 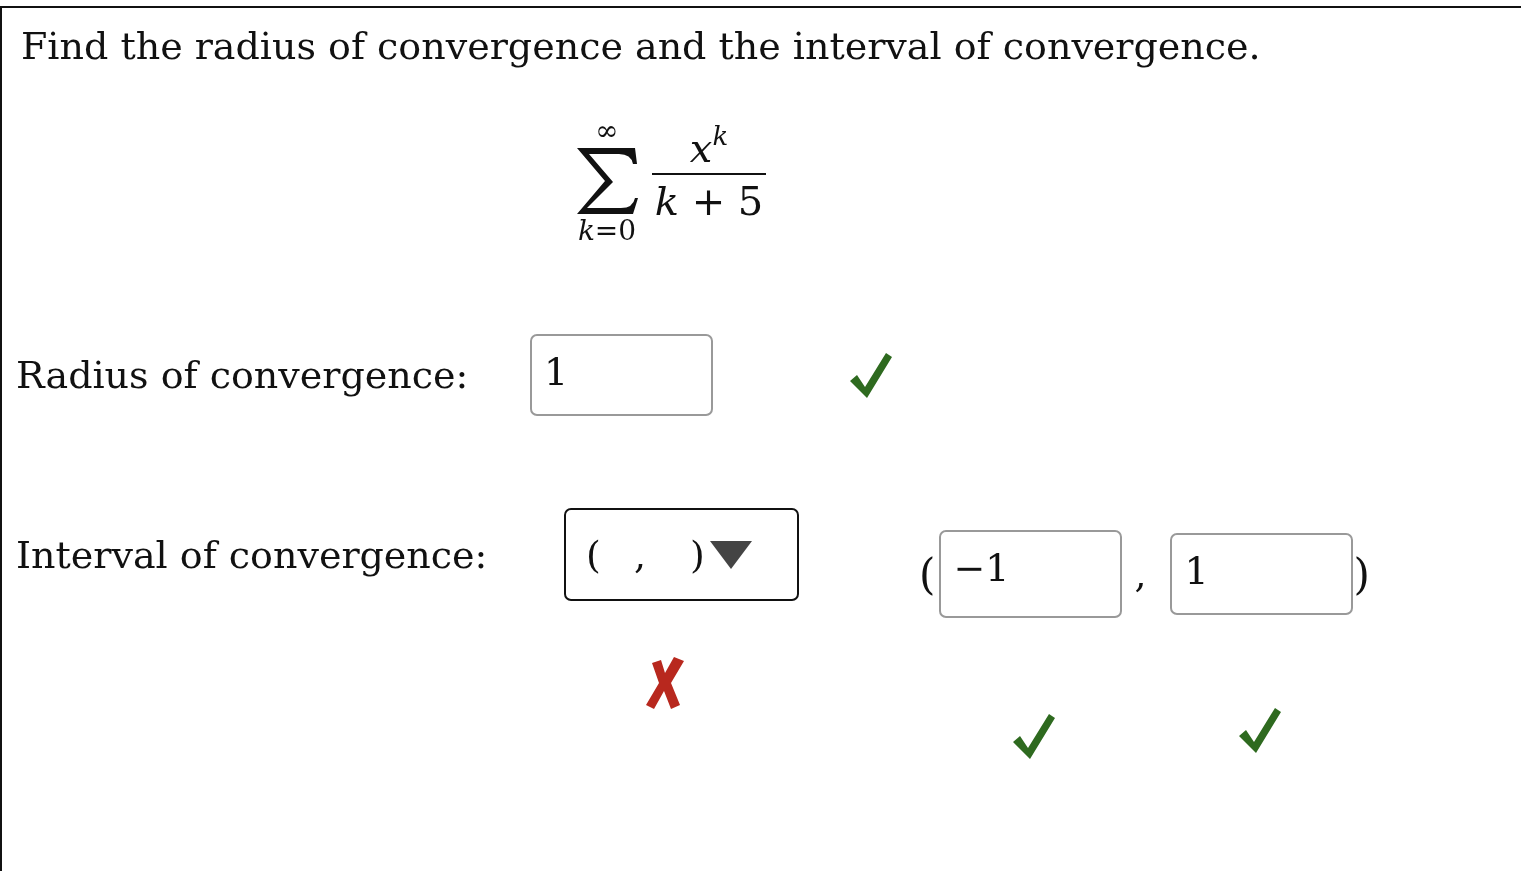 I want to click on caret-icon, so click(x=731, y=554).